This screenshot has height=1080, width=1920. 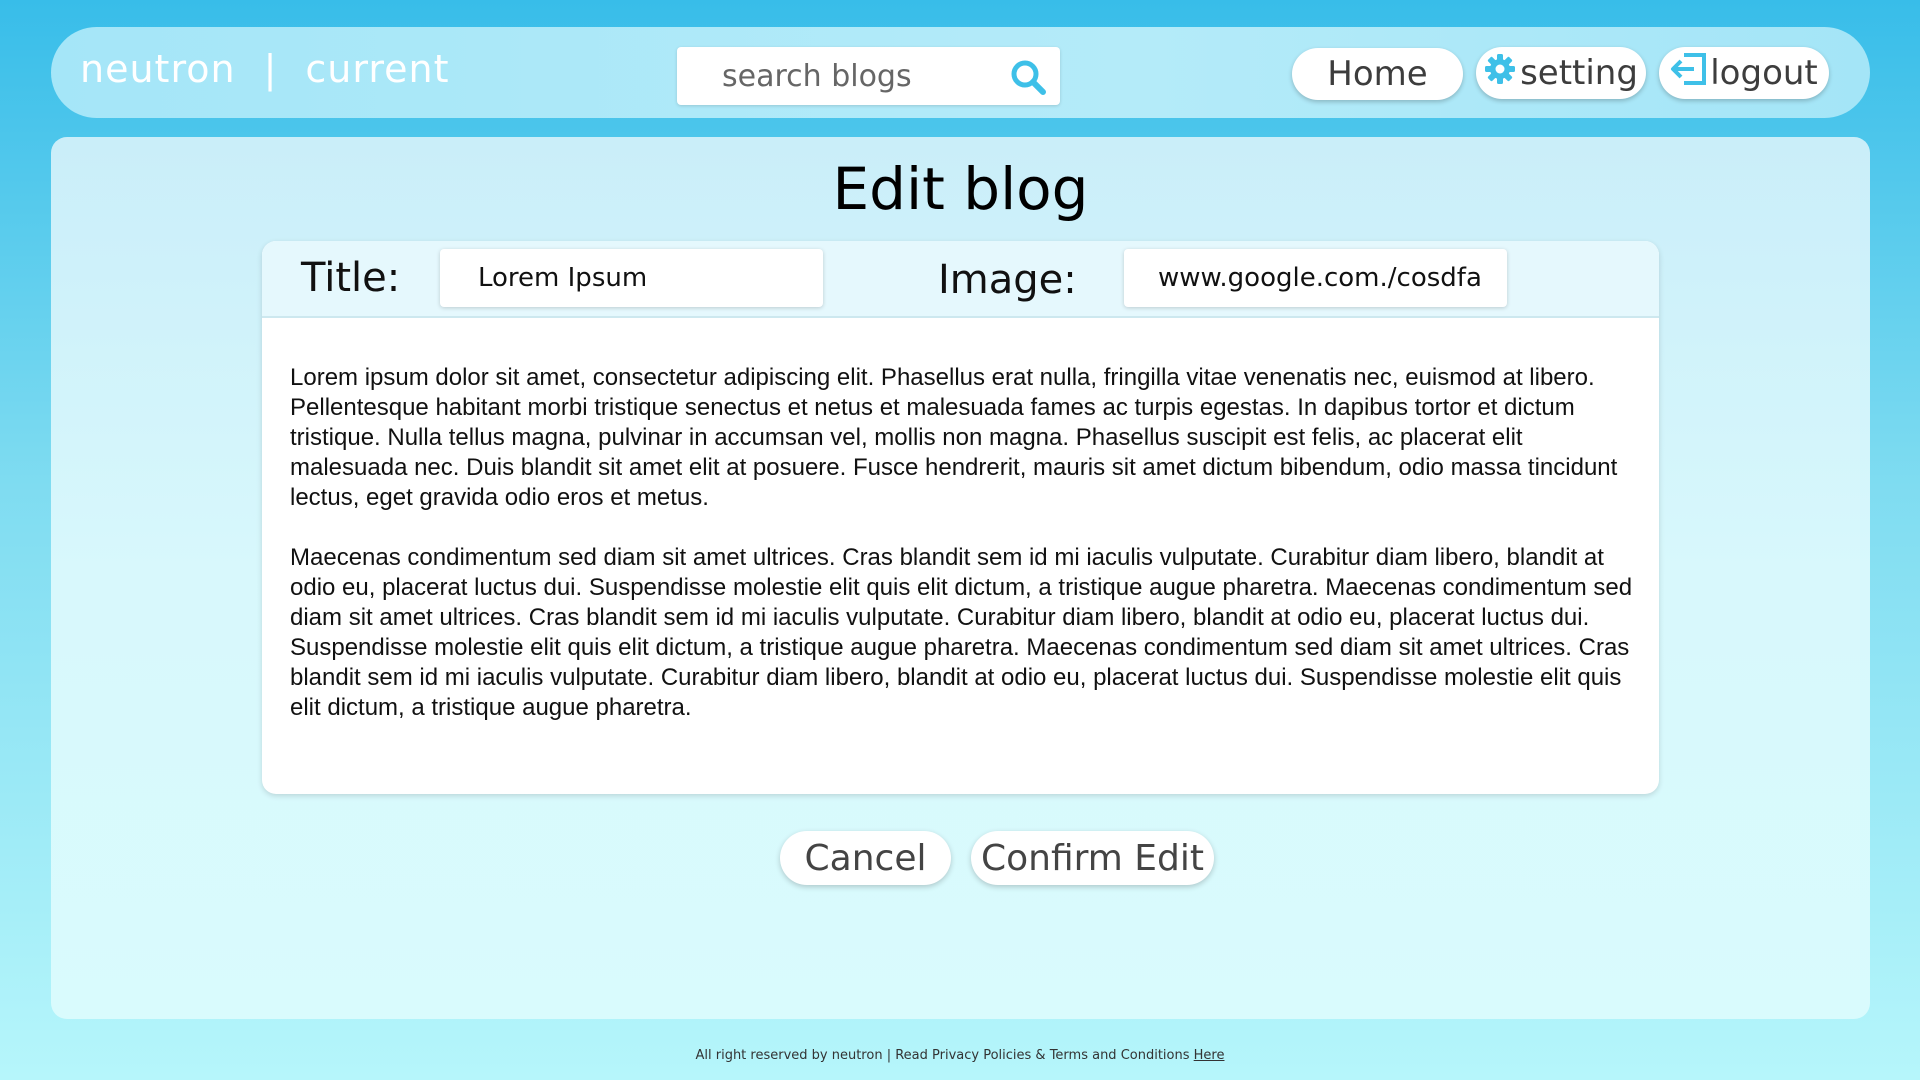 I want to click on terms-link: Here, so click(x=1209, y=1055).